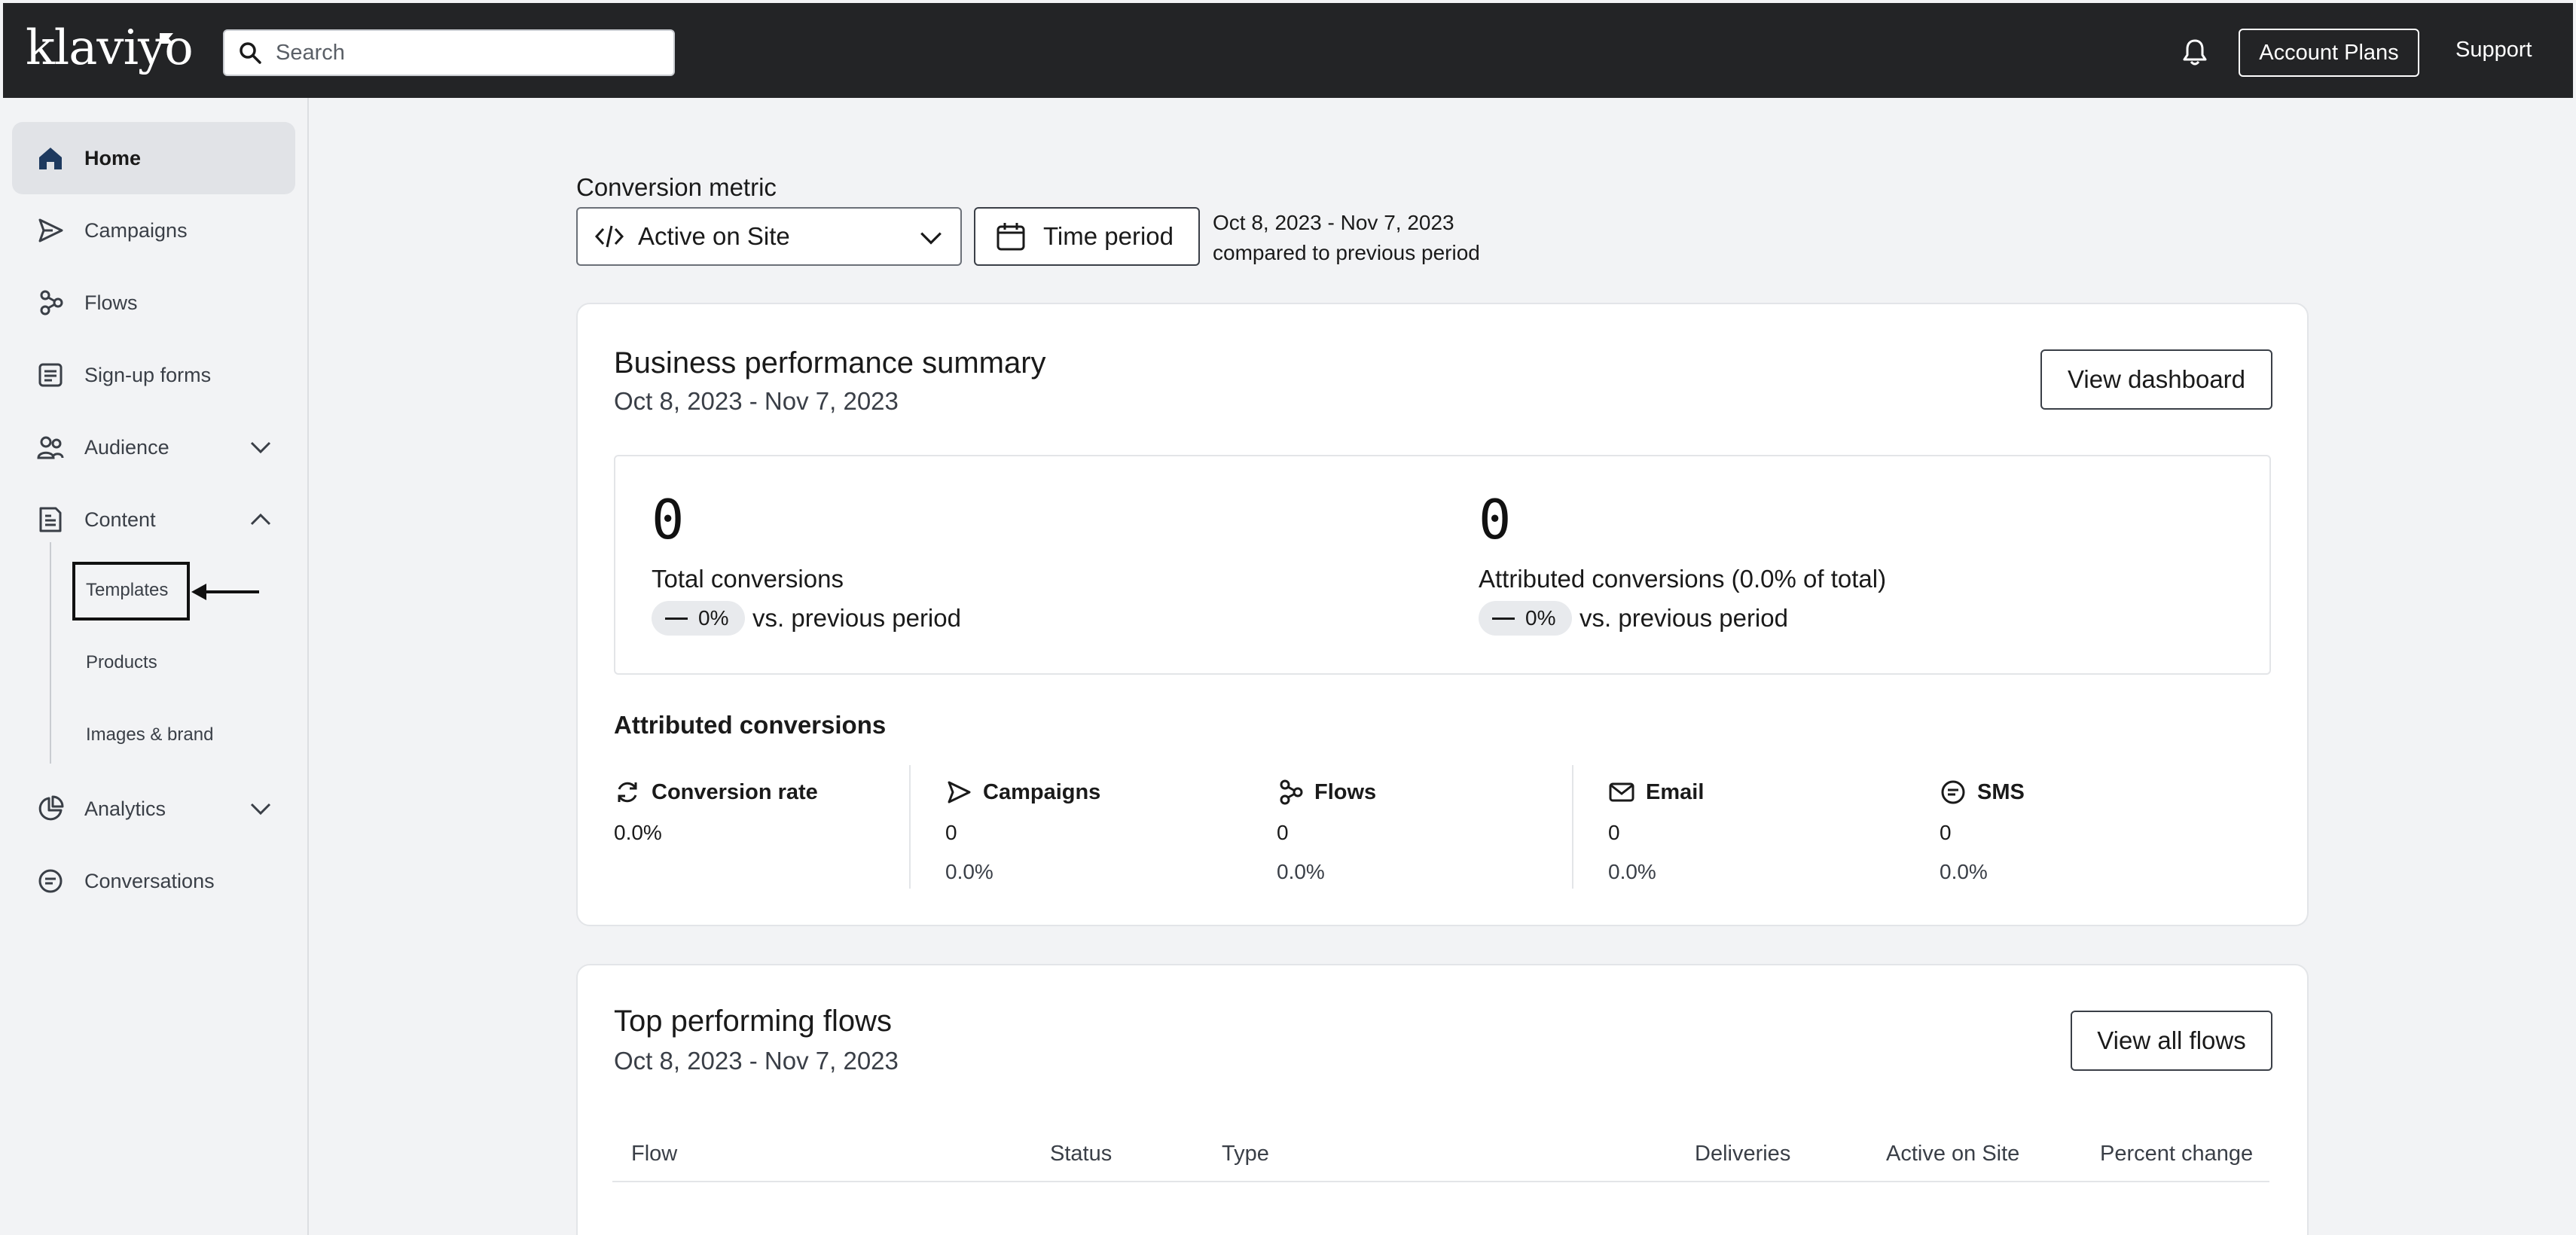  I want to click on search-icon, so click(250, 53).